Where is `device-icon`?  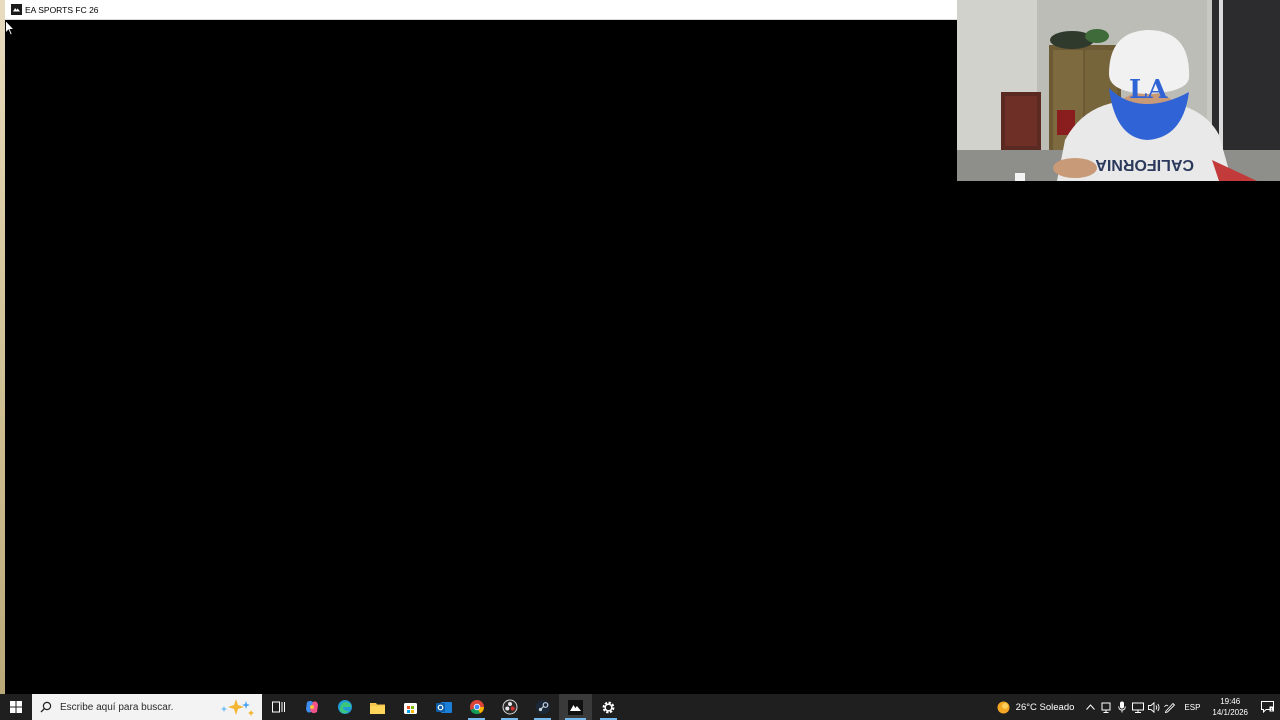
device-icon is located at coordinates (1106, 707).